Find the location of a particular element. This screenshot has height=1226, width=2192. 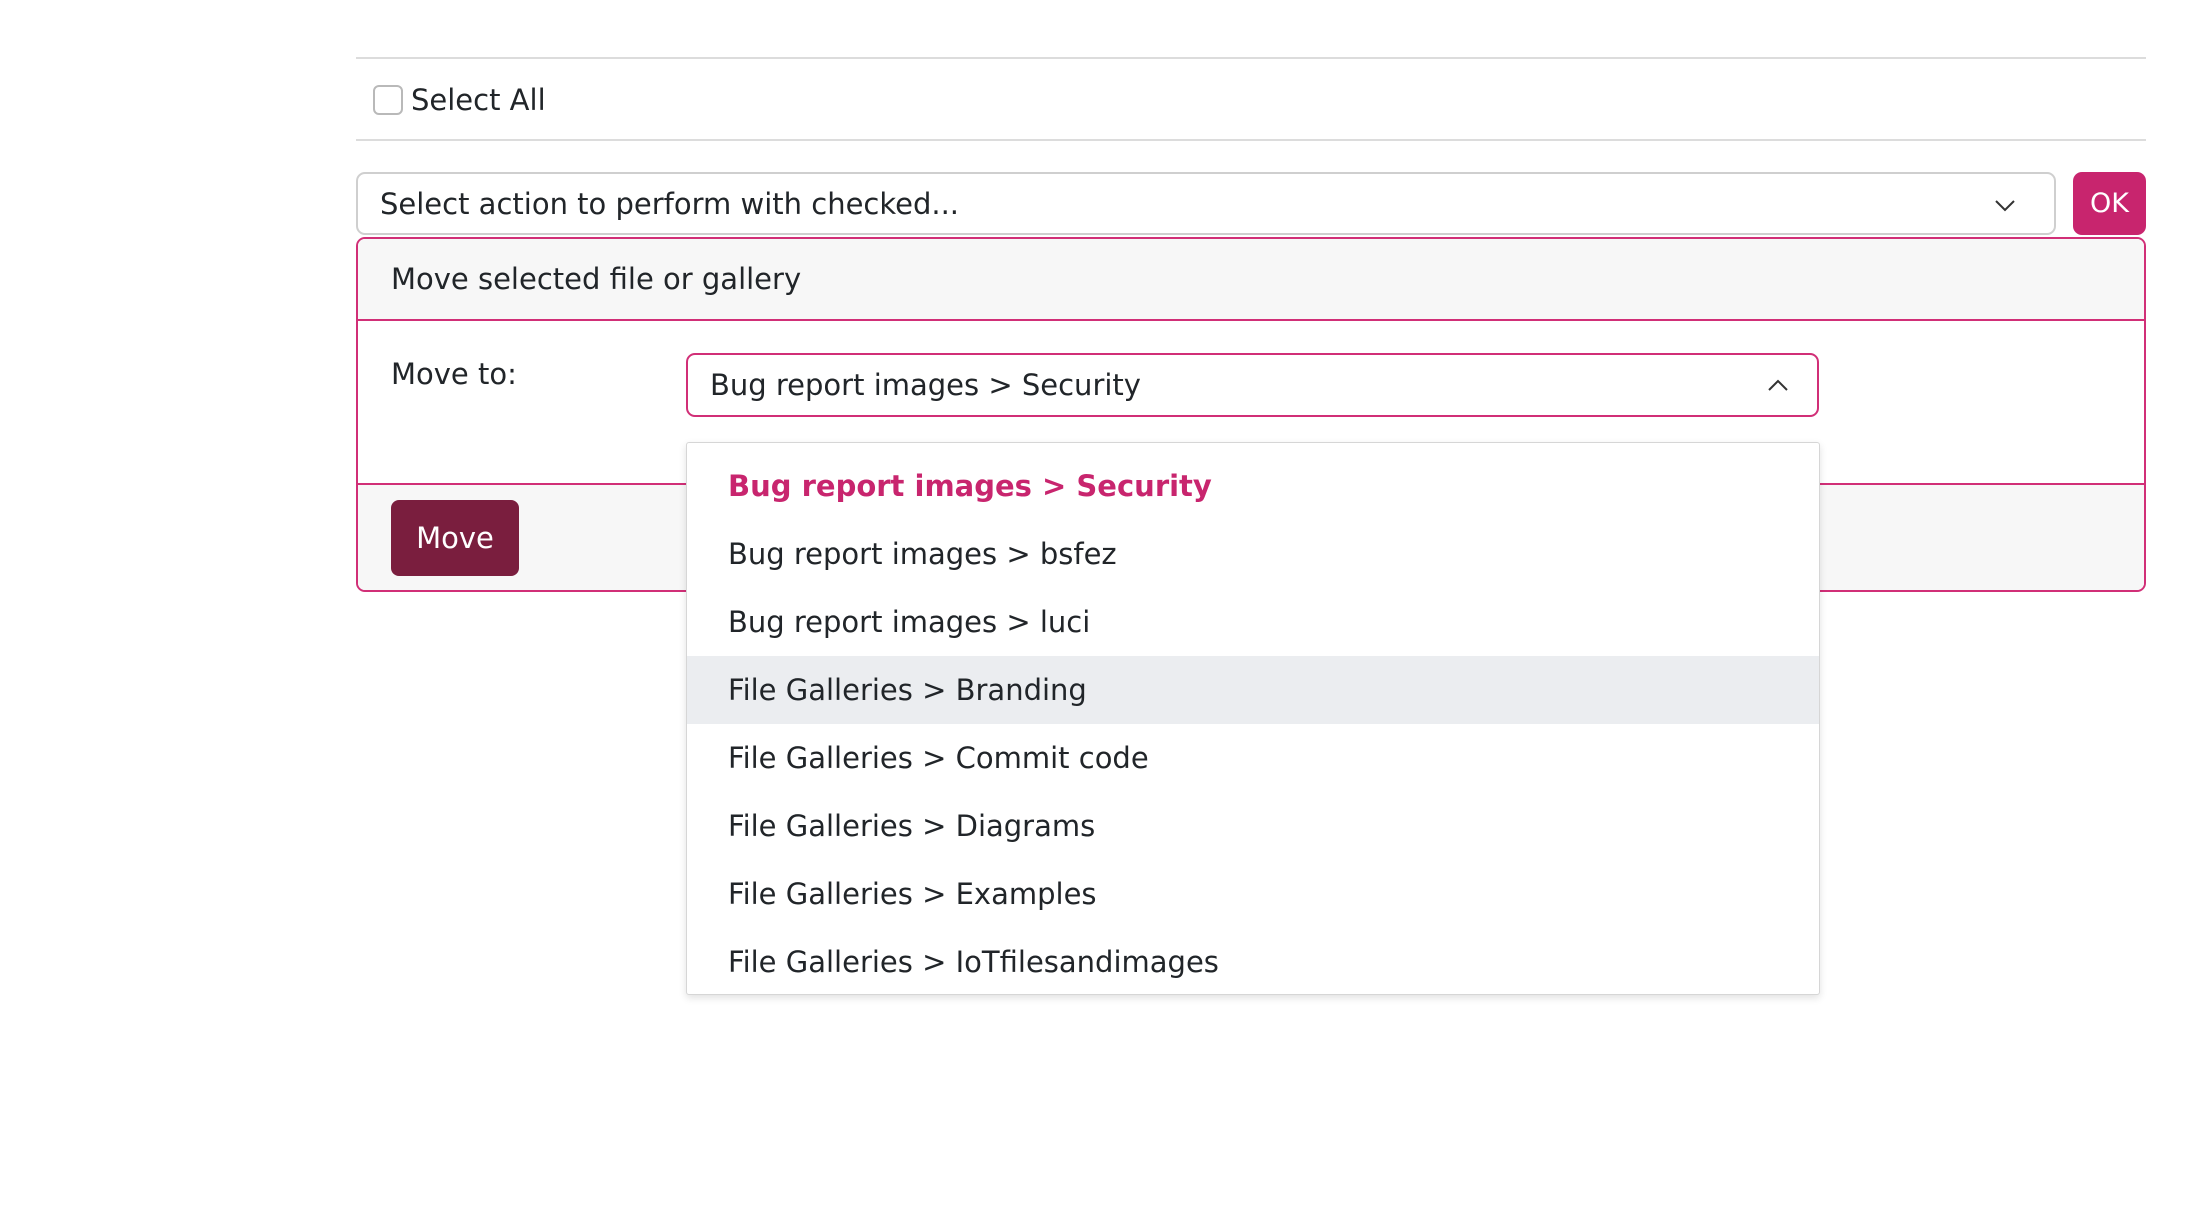

middle-divider is located at coordinates (1251, 140).